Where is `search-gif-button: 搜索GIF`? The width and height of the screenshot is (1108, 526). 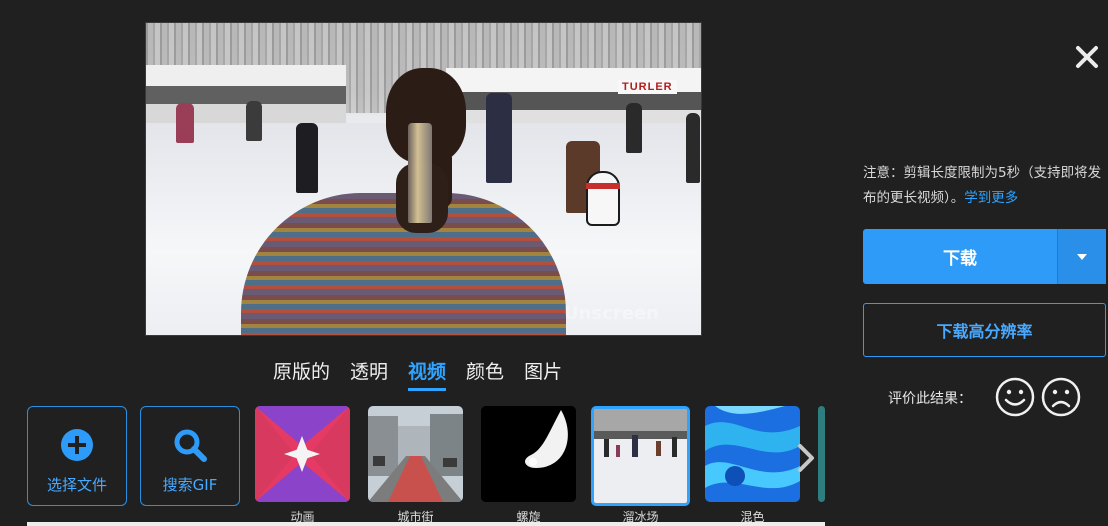
search-gif-button: 搜索GIF is located at coordinates (190, 456).